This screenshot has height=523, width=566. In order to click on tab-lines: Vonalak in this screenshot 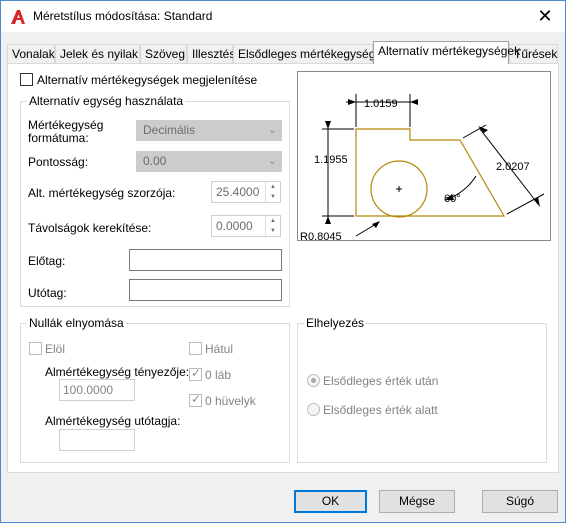, I will do `click(31, 54)`.